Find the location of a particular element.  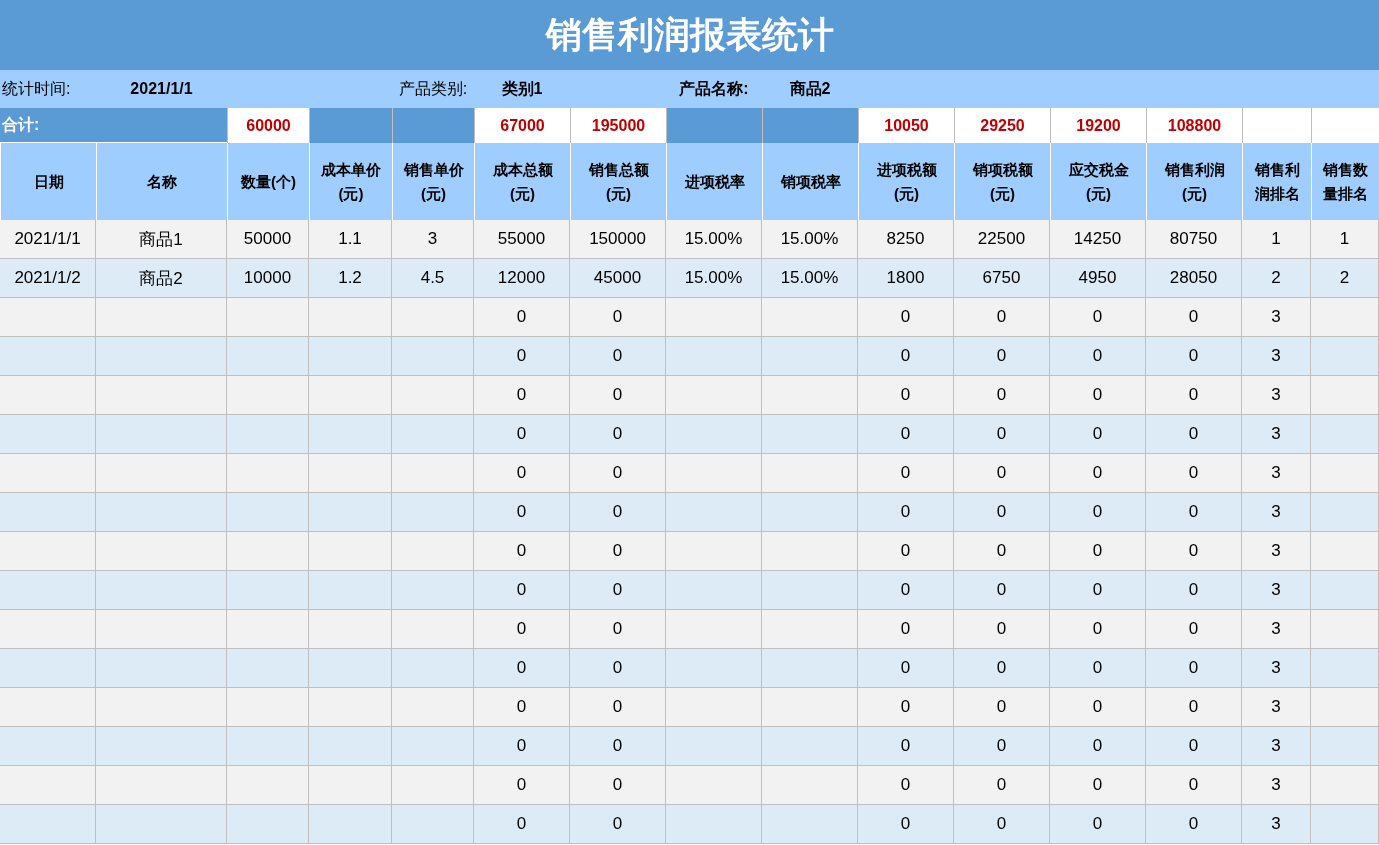

table-cell: 3 is located at coordinates (1276, 824).